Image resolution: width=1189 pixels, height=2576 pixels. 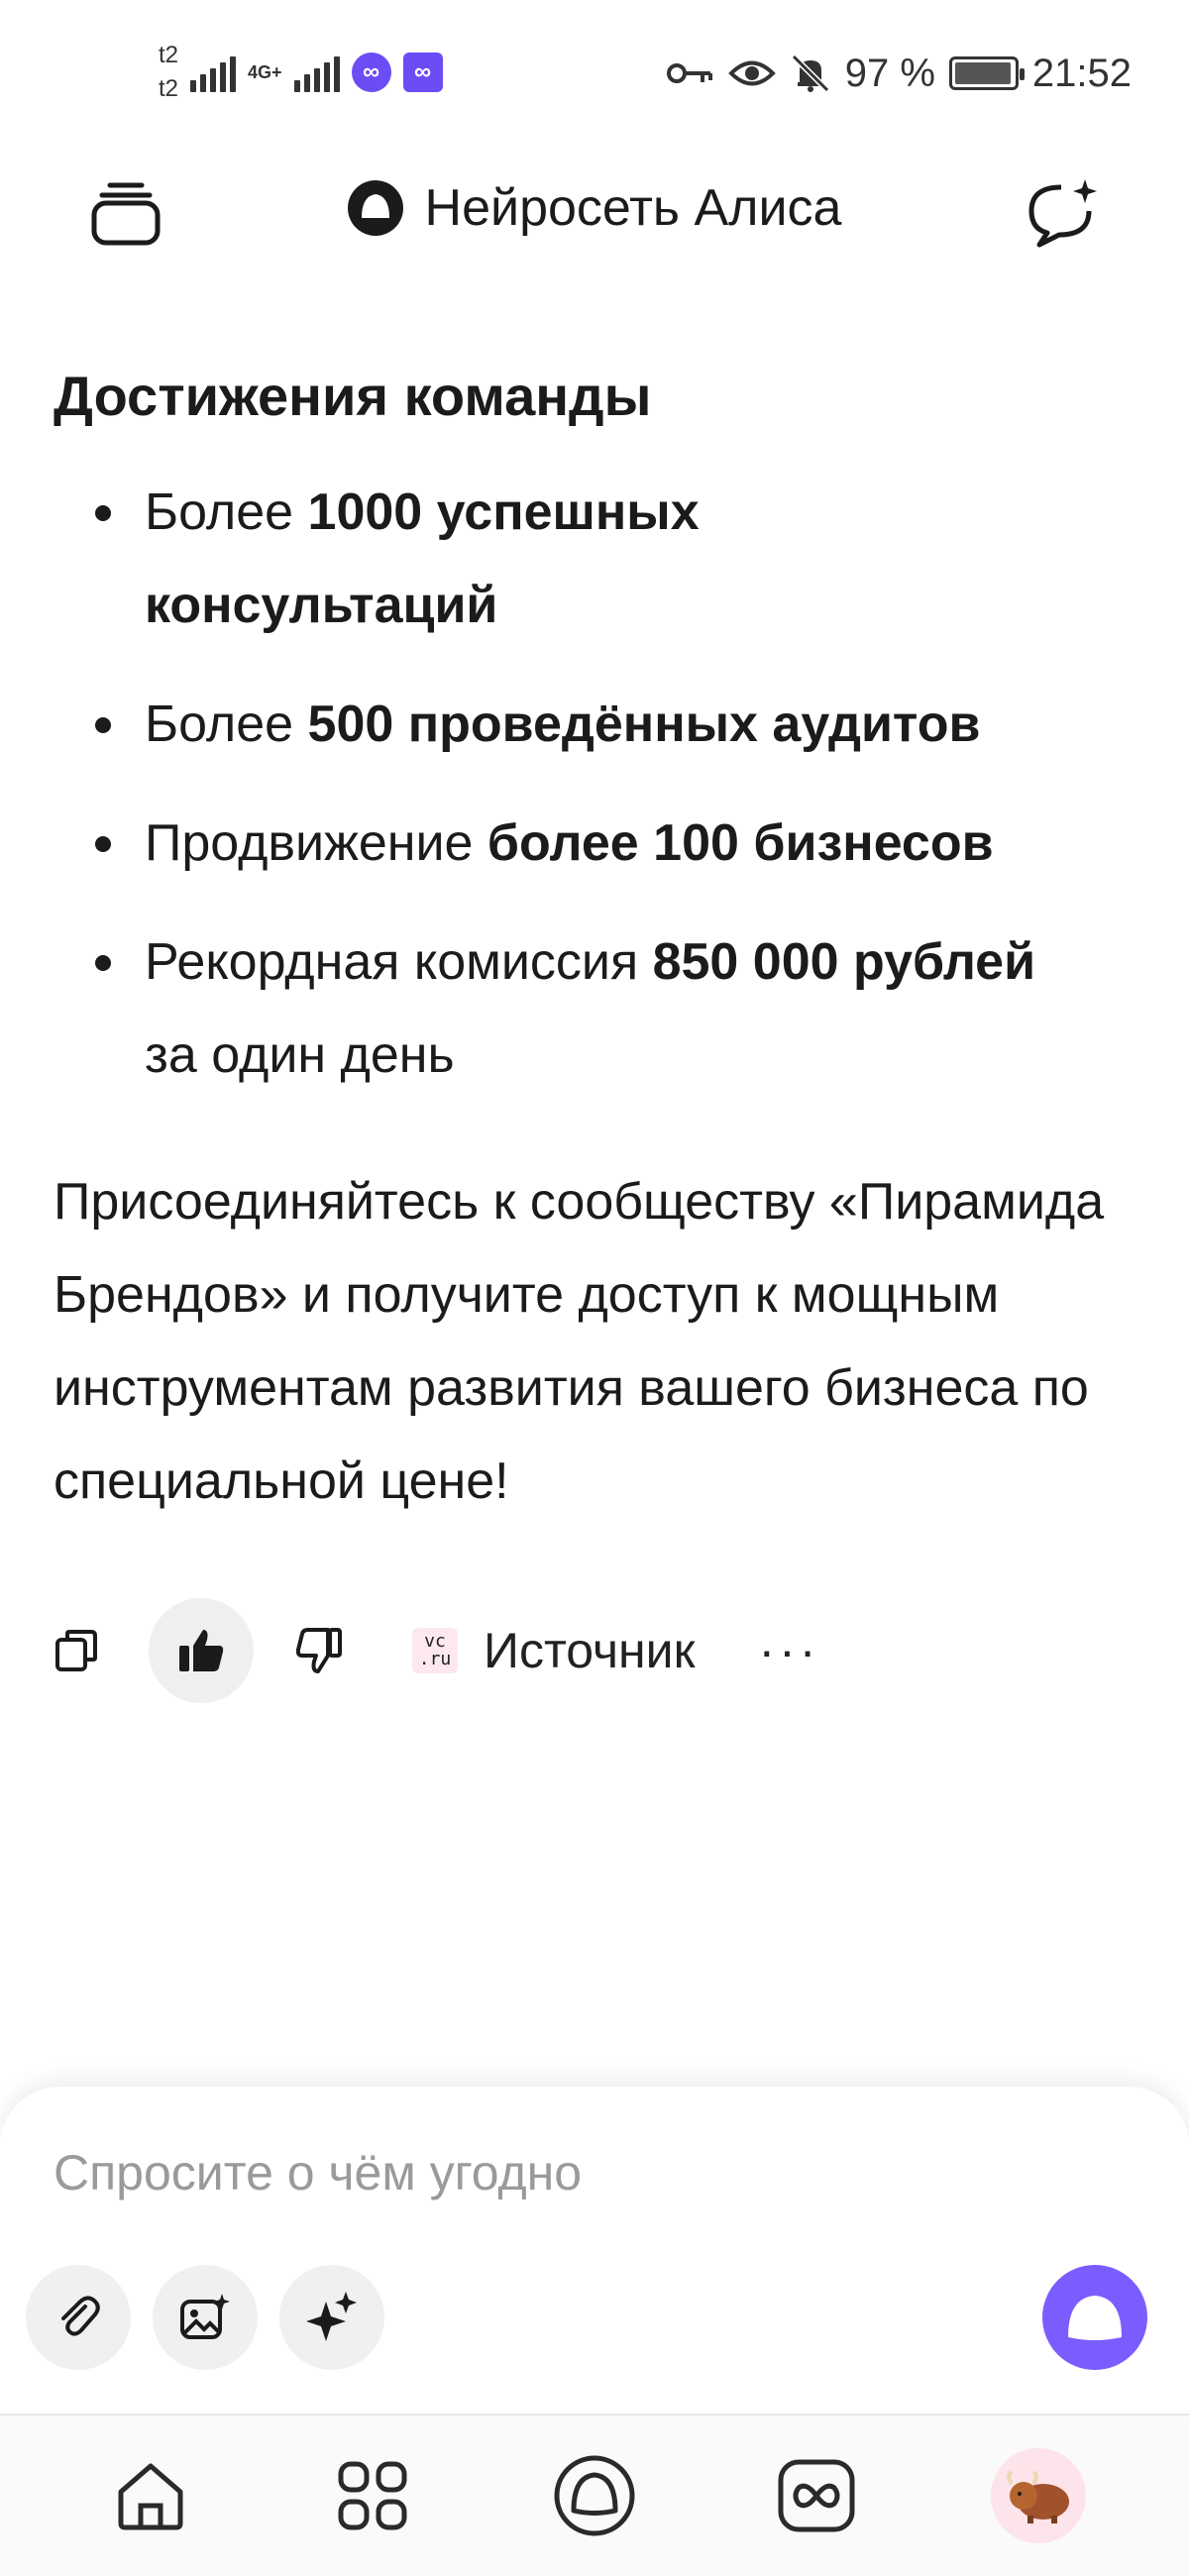 What do you see at coordinates (751, 73) in the screenshot?
I see `eye-icon` at bounding box center [751, 73].